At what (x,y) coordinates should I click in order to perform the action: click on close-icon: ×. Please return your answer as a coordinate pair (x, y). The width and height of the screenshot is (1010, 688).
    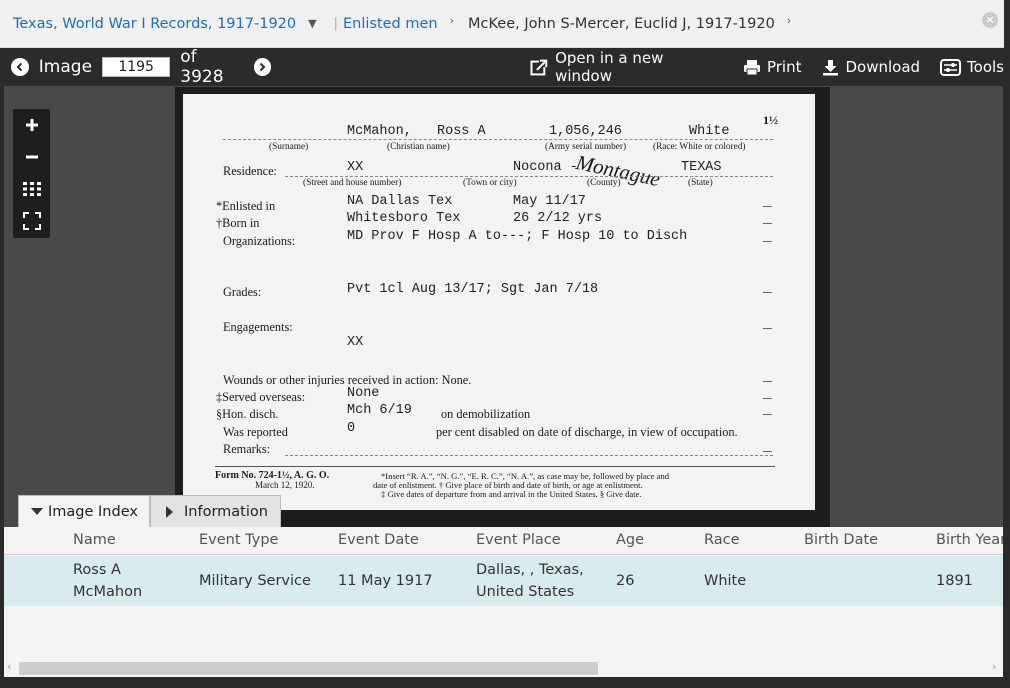
    Looking at the image, I should click on (990, 20).